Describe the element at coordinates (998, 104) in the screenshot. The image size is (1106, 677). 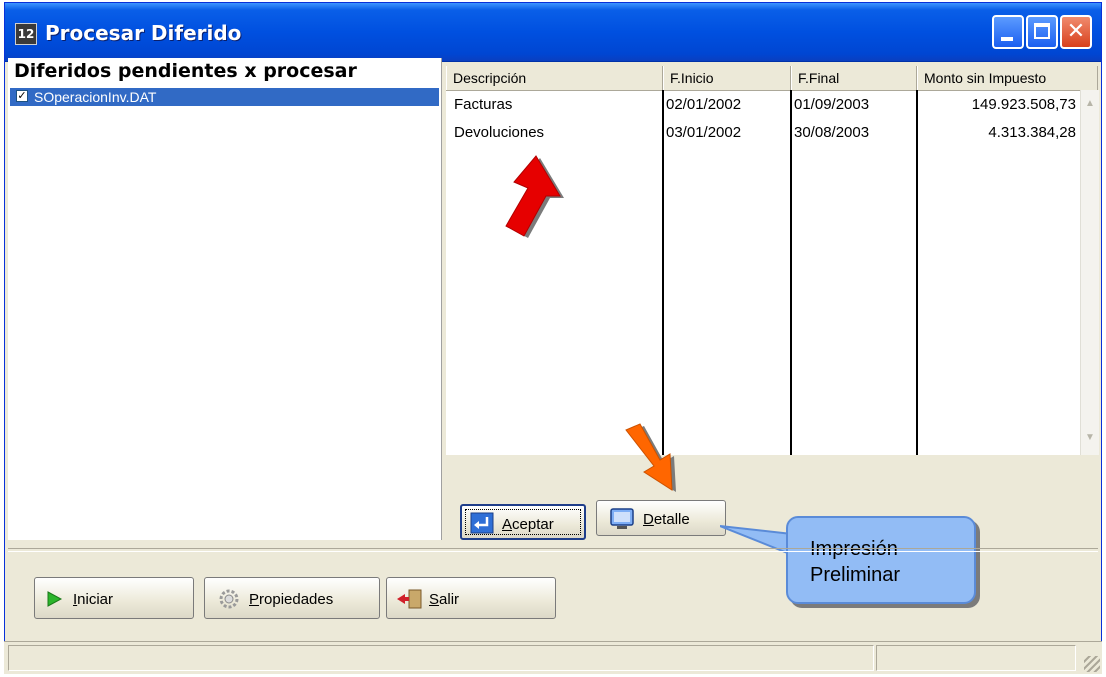
I see `cell-monto: 149.923.508,73` at that location.